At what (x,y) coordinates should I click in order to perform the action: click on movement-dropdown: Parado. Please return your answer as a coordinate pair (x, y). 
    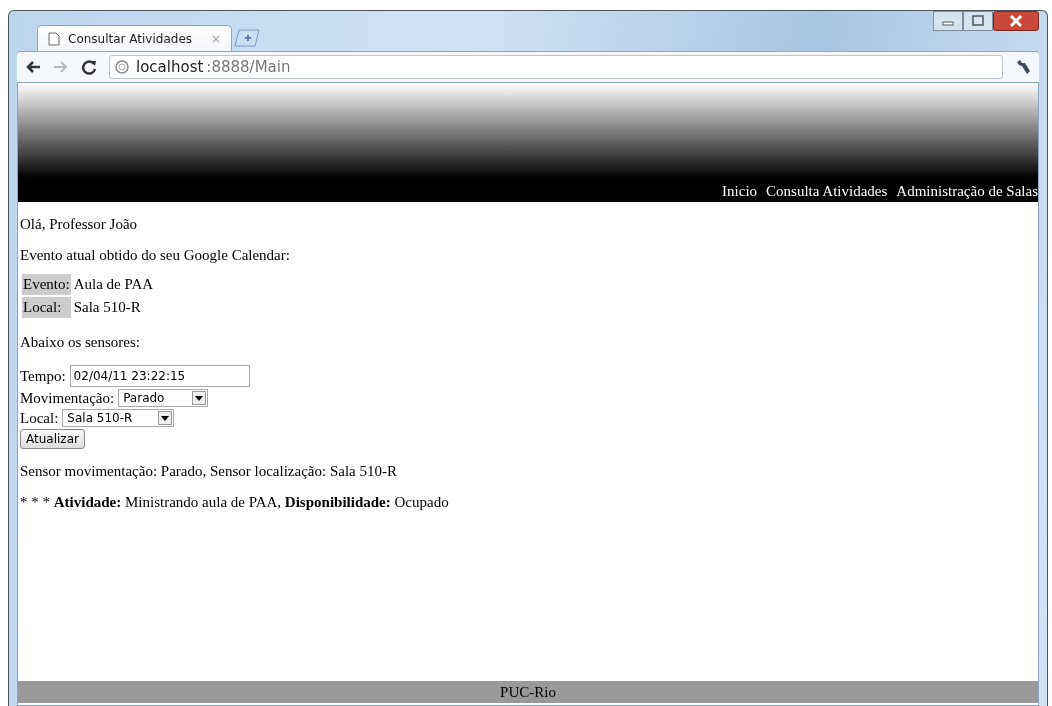
    Looking at the image, I should click on (163, 398).